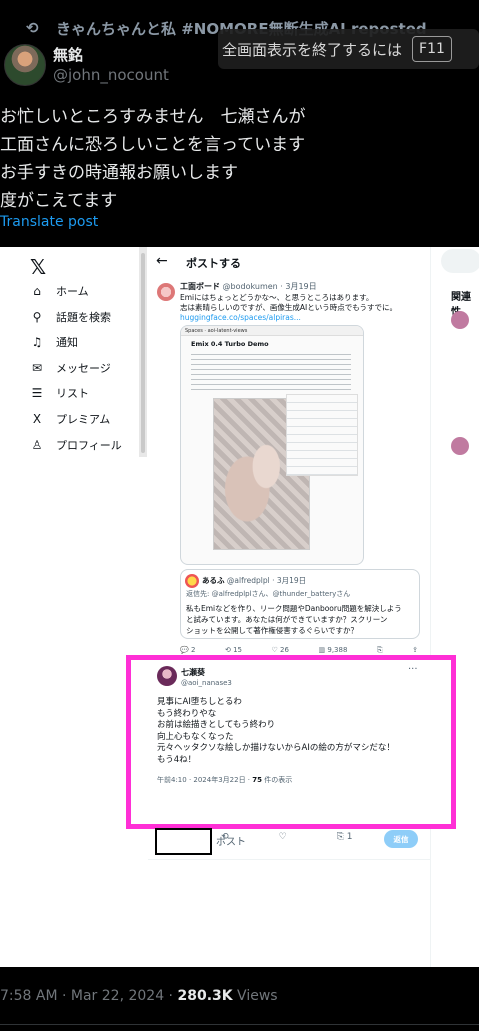 This screenshot has width=479, height=1031. Describe the element at coordinates (70, 317) in the screenshot. I see `nav-item-explore: ⚲ 話題を検索` at that location.